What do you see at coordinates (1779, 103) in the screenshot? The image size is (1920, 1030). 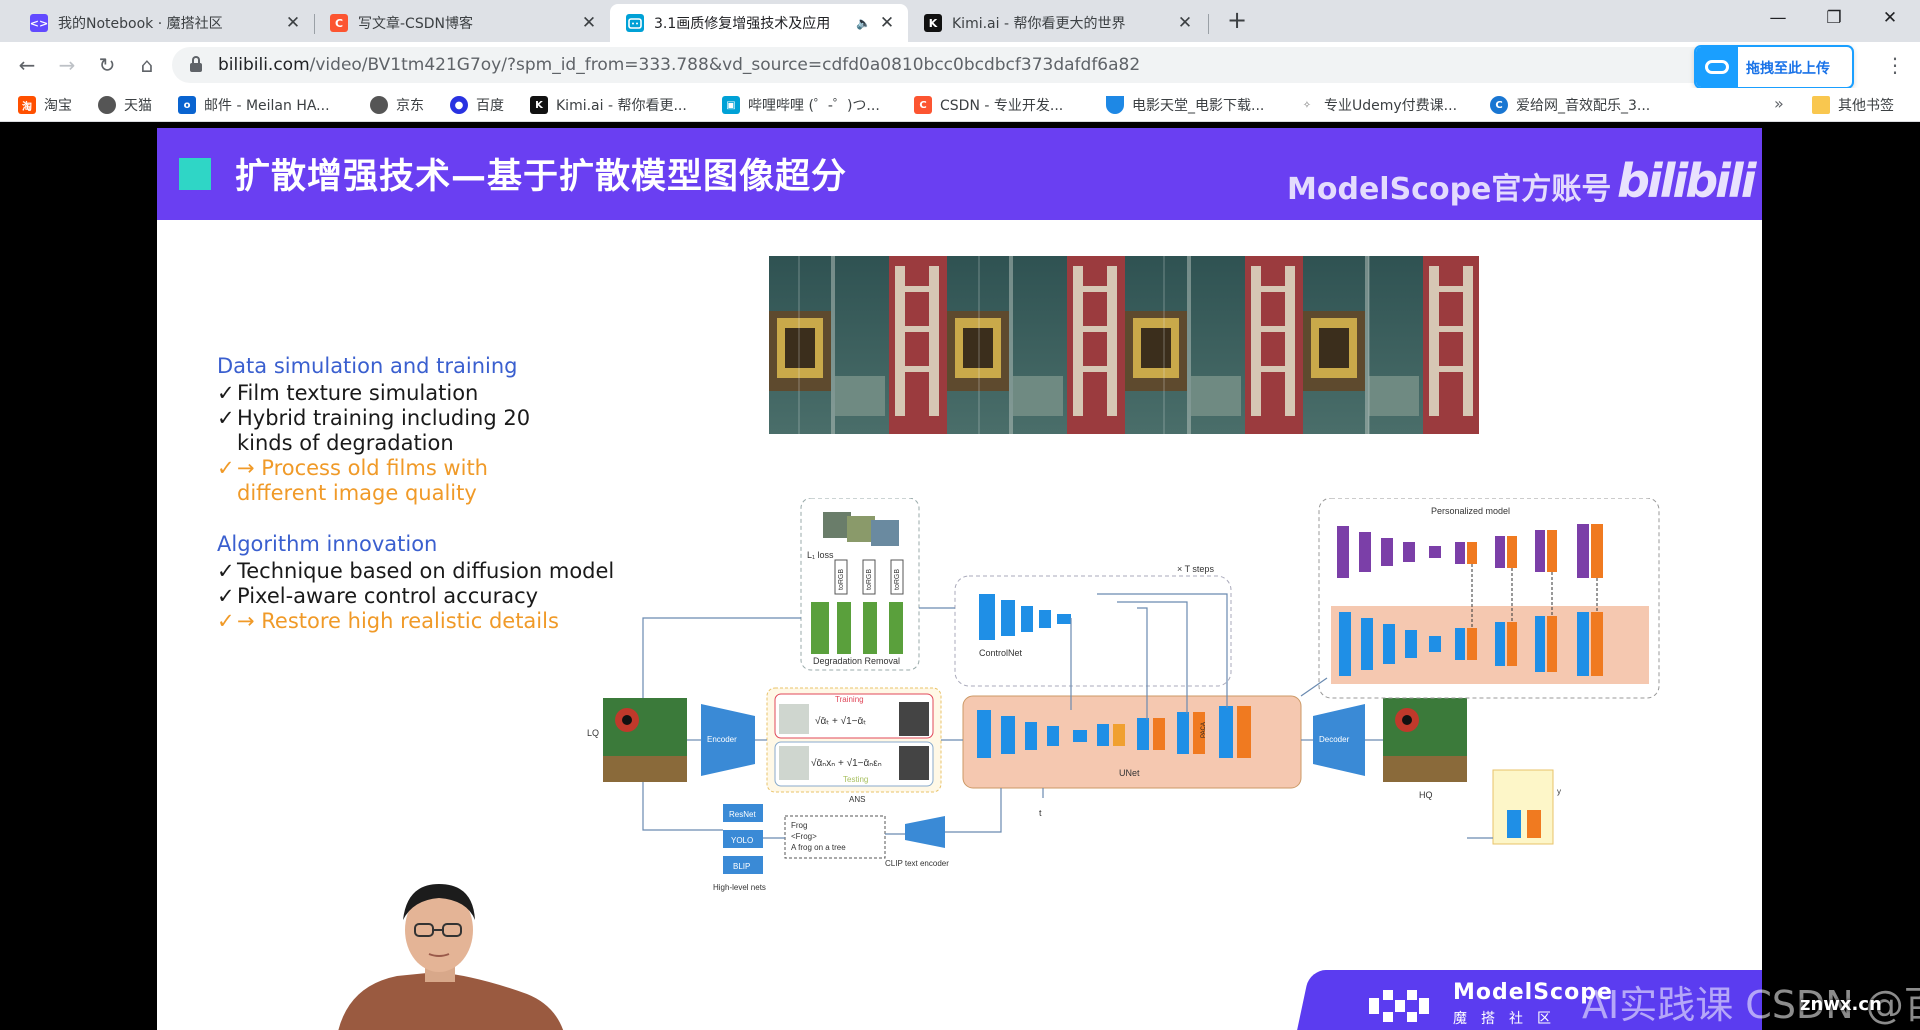 I see `more-bookmarks-chevron-icon: »` at bounding box center [1779, 103].